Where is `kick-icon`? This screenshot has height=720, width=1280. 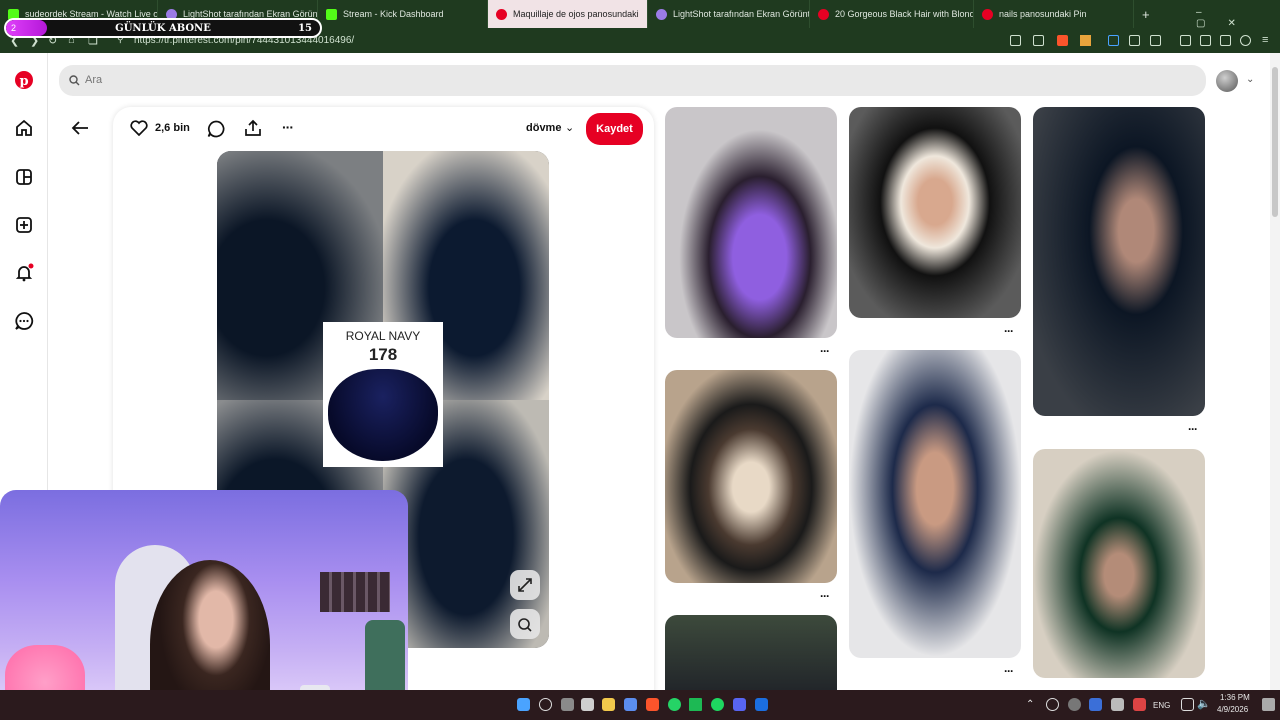 kick-icon is located at coordinates (331, 14).